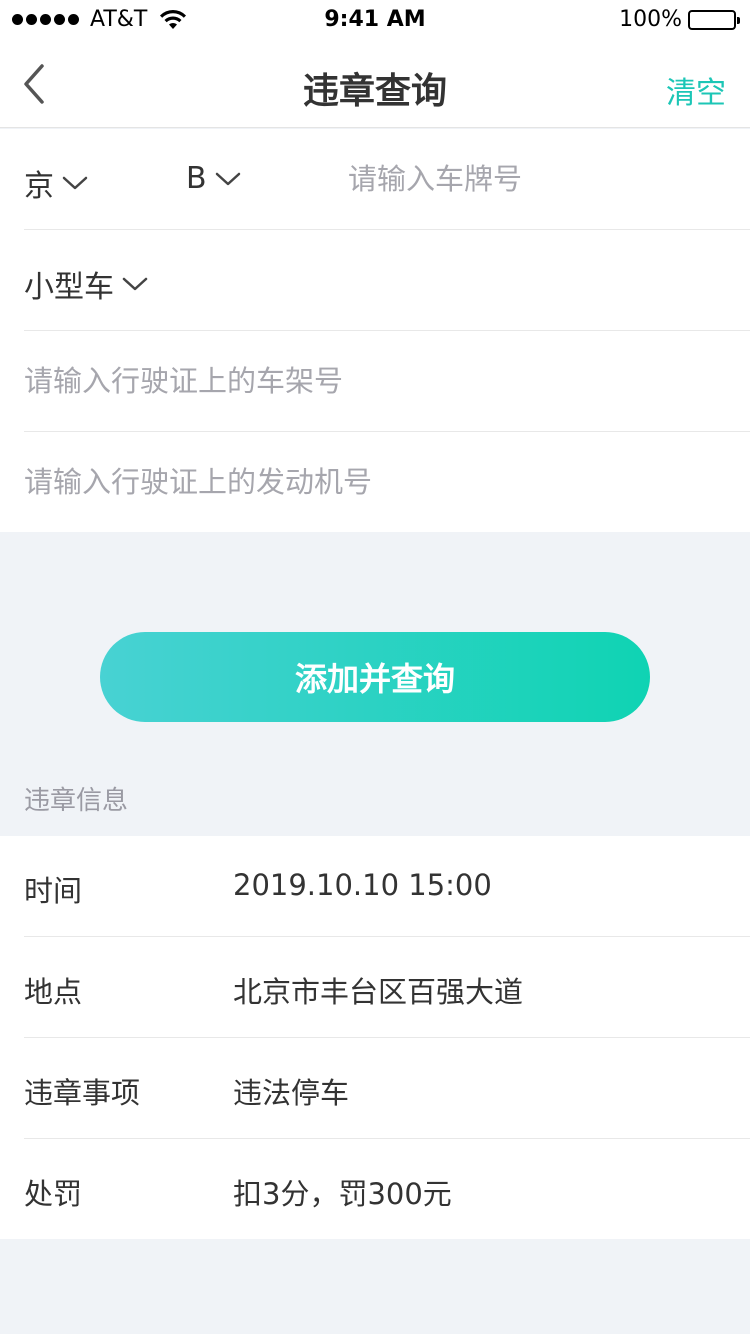 Image resolution: width=750 pixels, height=1334 pixels. I want to click on table-row: 地点 北京市丰台区百强大道, so click(387, 987).